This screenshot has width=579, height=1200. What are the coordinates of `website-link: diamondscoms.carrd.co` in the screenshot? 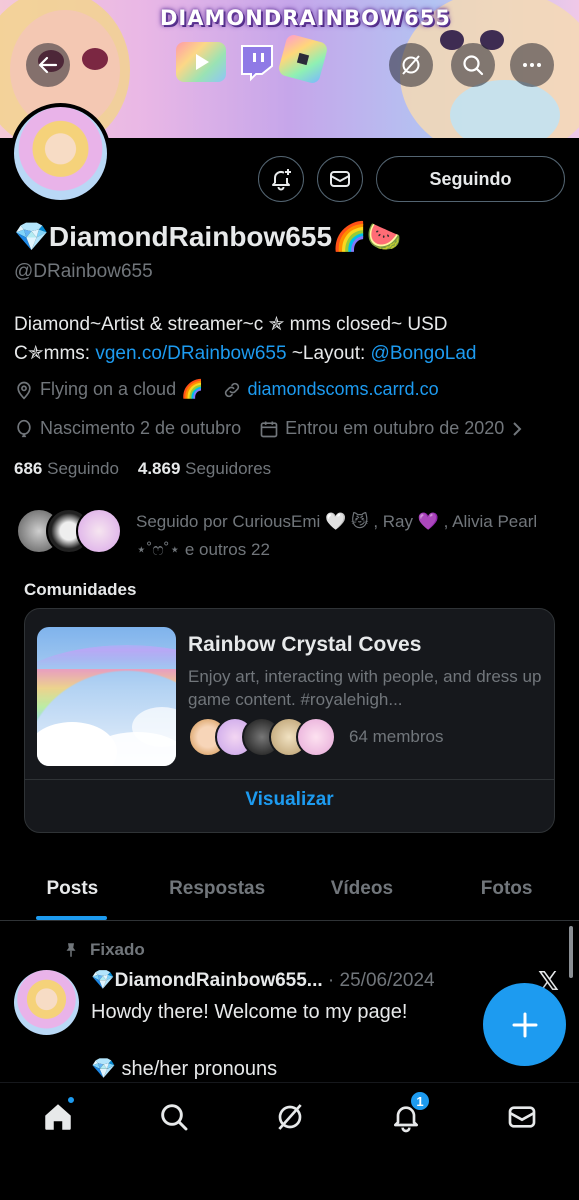 It's located at (343, 389).